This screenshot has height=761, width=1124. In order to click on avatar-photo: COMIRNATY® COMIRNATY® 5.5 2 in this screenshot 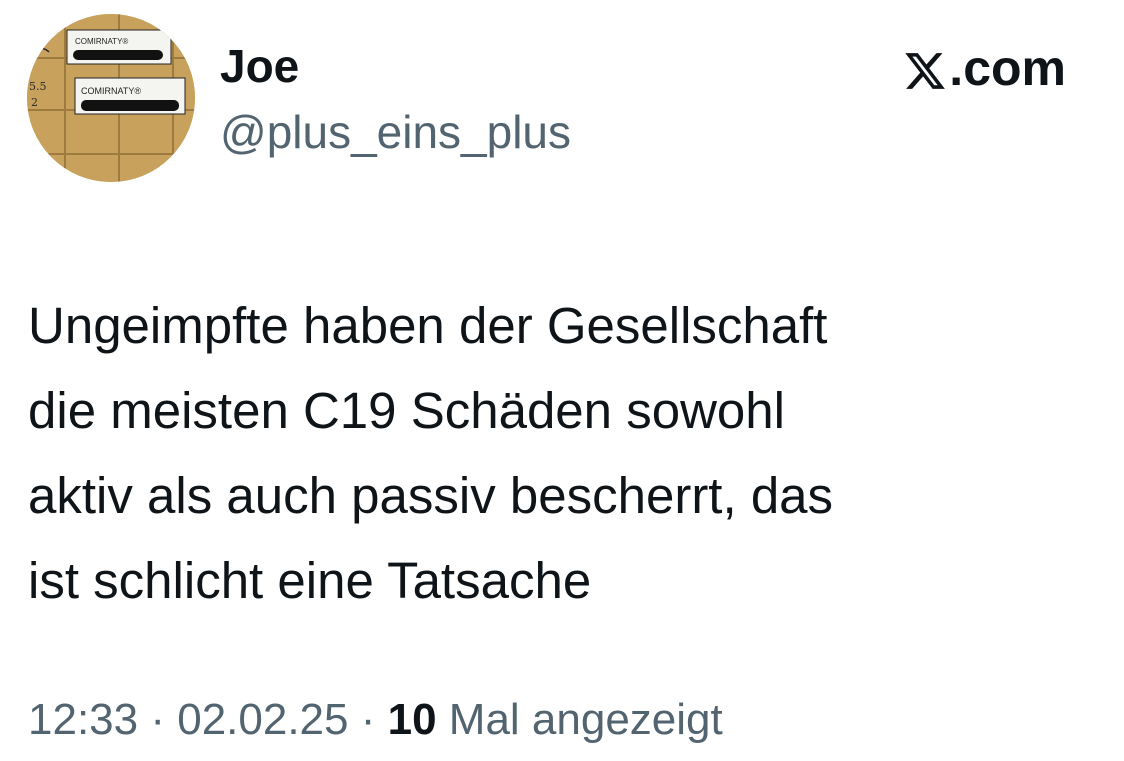, I will do `click(111, 98)`.